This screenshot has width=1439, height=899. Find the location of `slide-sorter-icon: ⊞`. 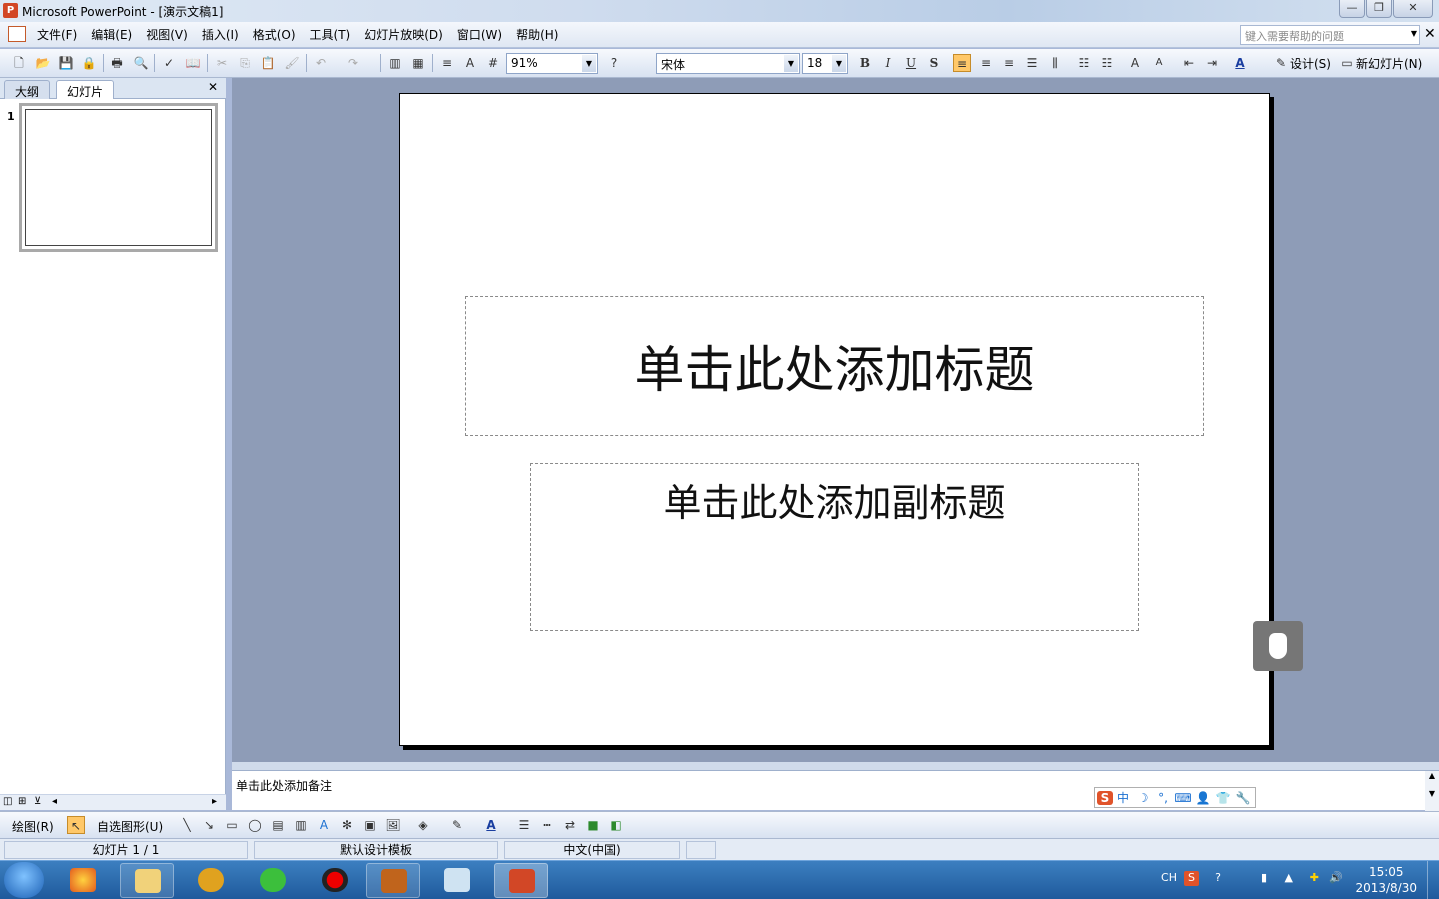

slide-sorter-icon: ⊞ is located at coordinates (22, 801).